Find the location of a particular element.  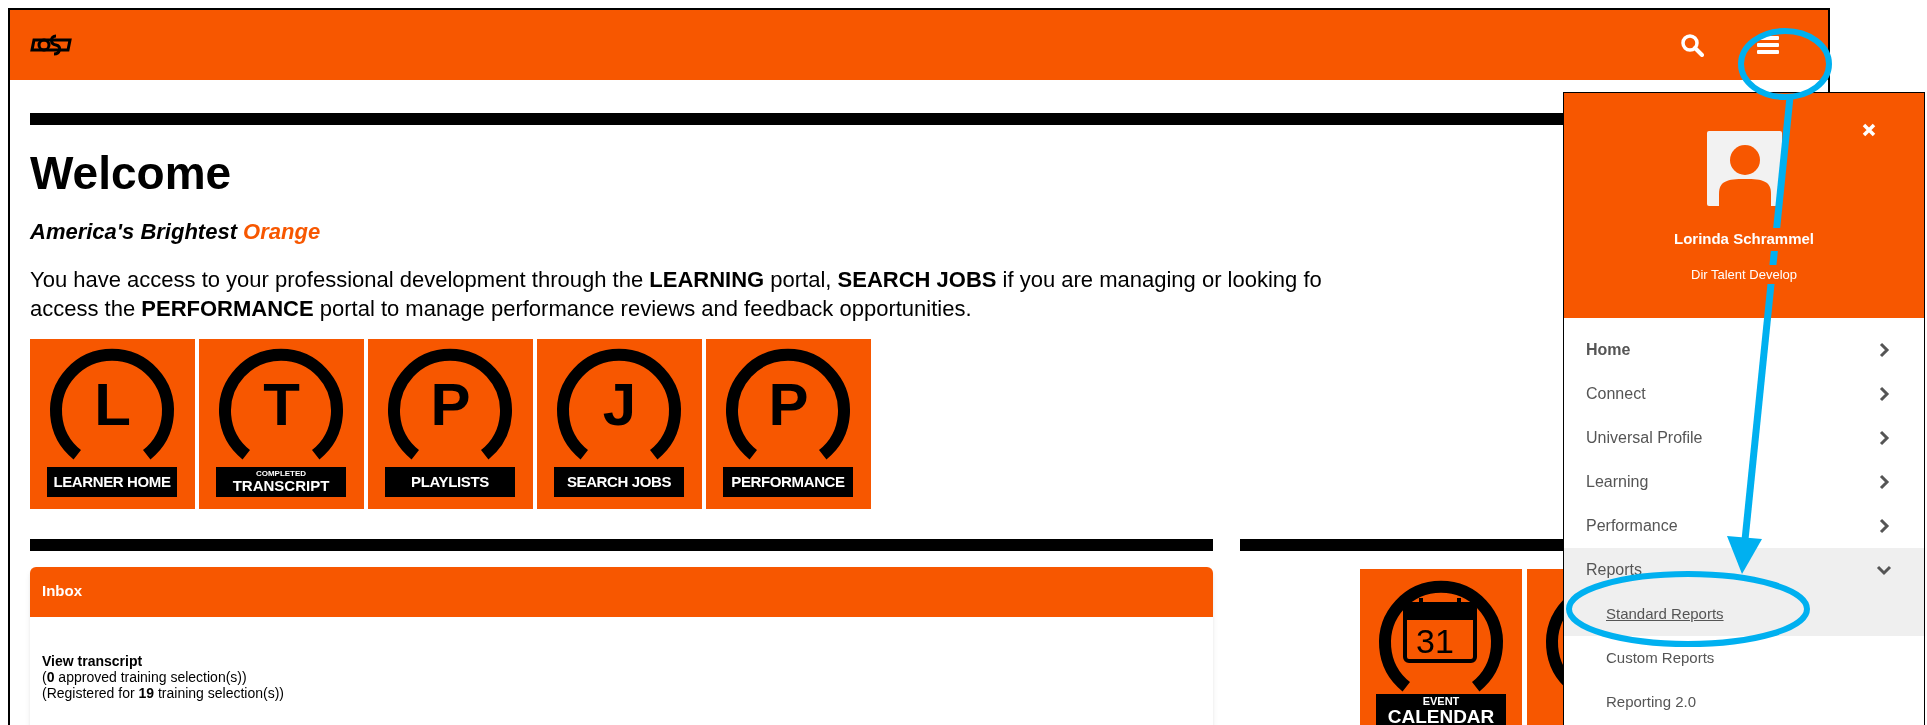

tile-caption: COMPLETED is located at coordinates (281, 474).